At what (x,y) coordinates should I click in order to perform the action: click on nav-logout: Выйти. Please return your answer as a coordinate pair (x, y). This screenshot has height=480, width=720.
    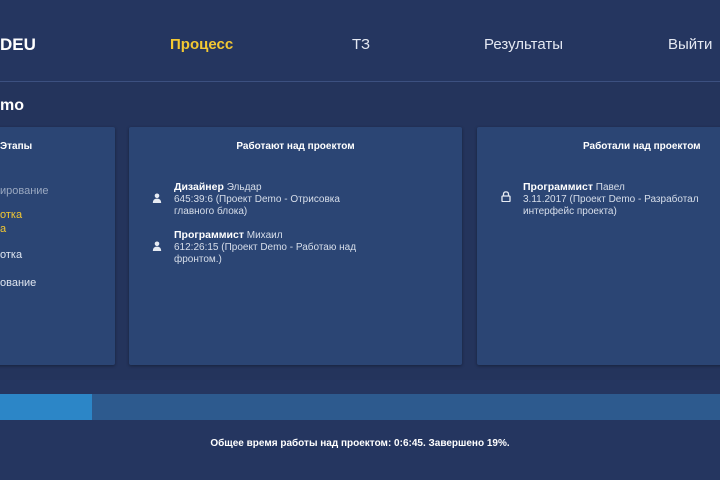
    Looking at the image, I should click on (690, 44).